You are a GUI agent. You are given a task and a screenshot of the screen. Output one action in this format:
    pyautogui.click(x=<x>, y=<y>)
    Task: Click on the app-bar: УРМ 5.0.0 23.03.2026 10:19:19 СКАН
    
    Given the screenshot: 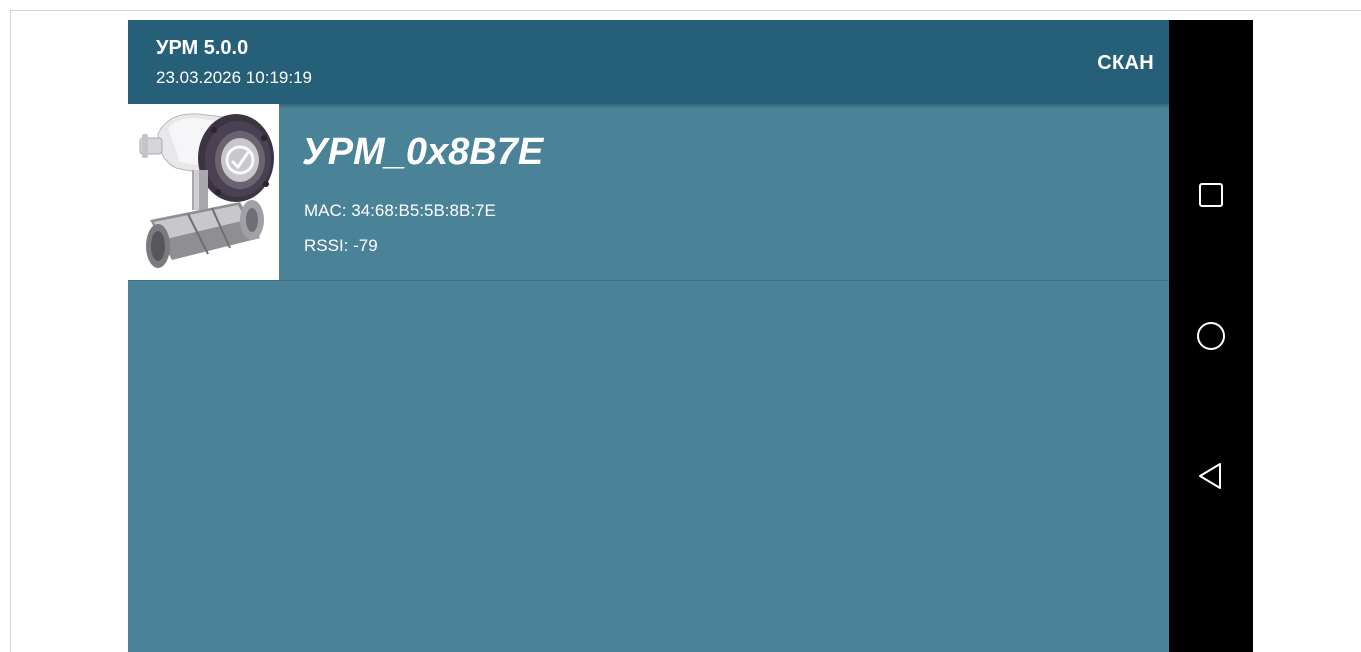 What is the action you would take?
    pyautogui.click(x=648, y=62)
    